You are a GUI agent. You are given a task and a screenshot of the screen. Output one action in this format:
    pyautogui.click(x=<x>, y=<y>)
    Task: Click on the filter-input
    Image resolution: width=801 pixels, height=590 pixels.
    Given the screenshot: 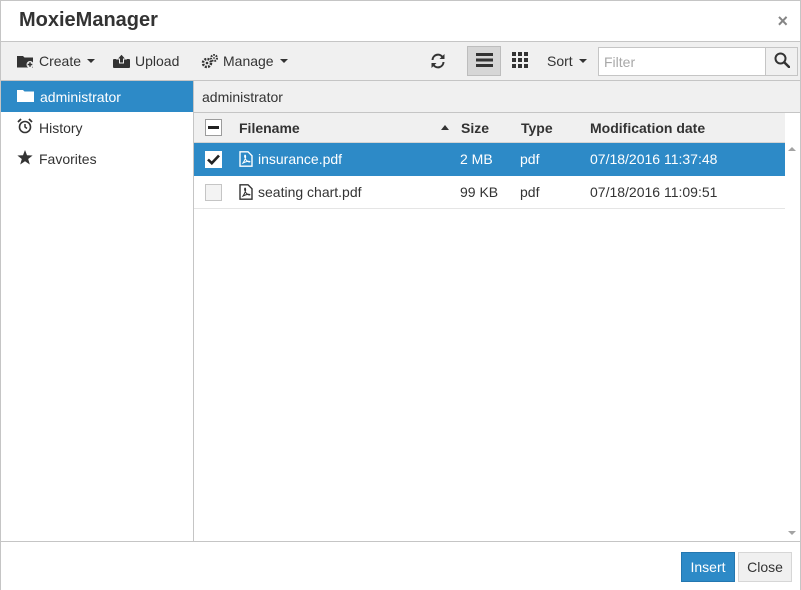 What is the action you would take?
    pyautogui.click(x=681, y=61)
    